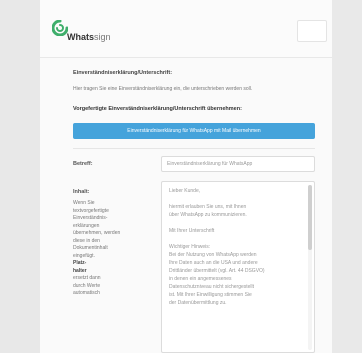 The width and height of the screenshot is (362, 353). Describe the element at coordinates (347, 176) in the screenshot. I see `right-gutter` at that location.